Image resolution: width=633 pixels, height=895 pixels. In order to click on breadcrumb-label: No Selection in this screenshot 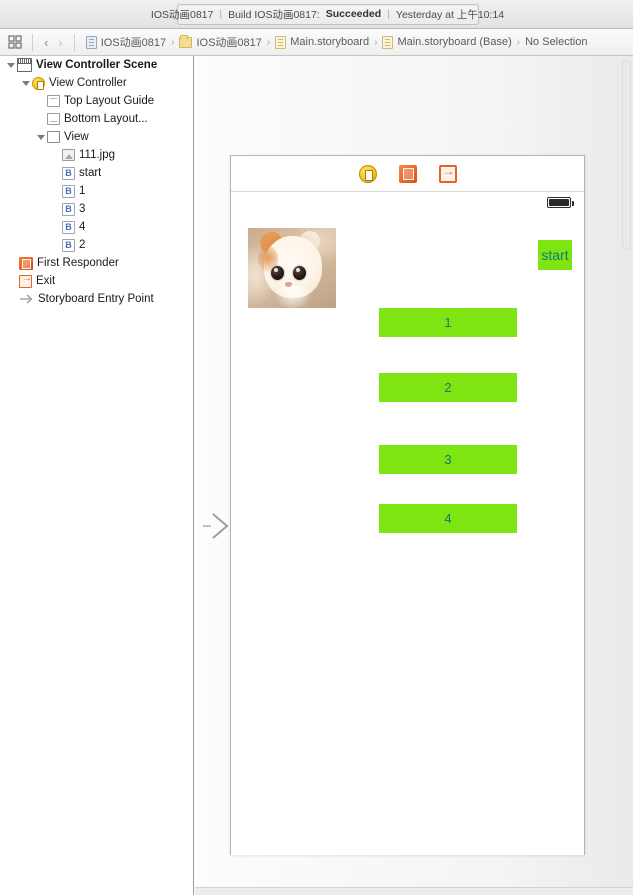, I will do `click(556, 42)`.